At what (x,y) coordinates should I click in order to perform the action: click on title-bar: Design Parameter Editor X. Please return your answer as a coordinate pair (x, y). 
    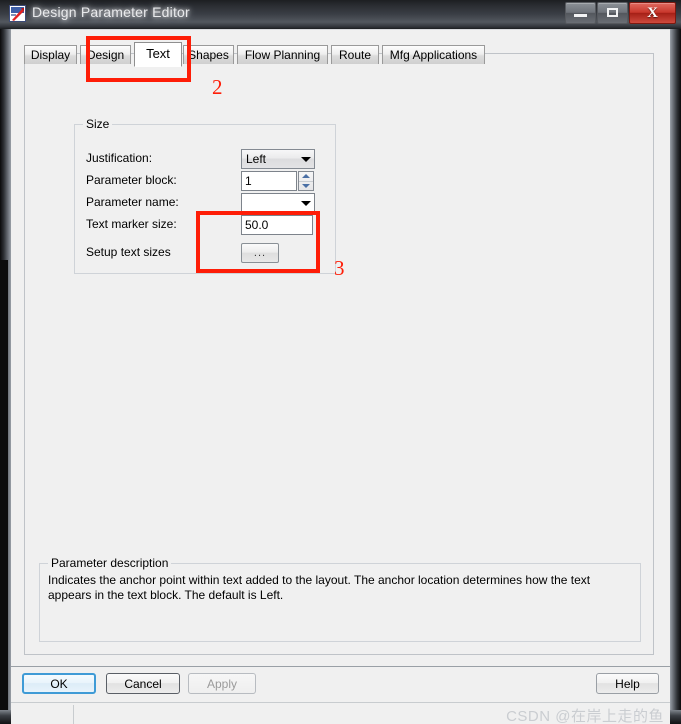
    Looking at the image, I should click on (340, 14).